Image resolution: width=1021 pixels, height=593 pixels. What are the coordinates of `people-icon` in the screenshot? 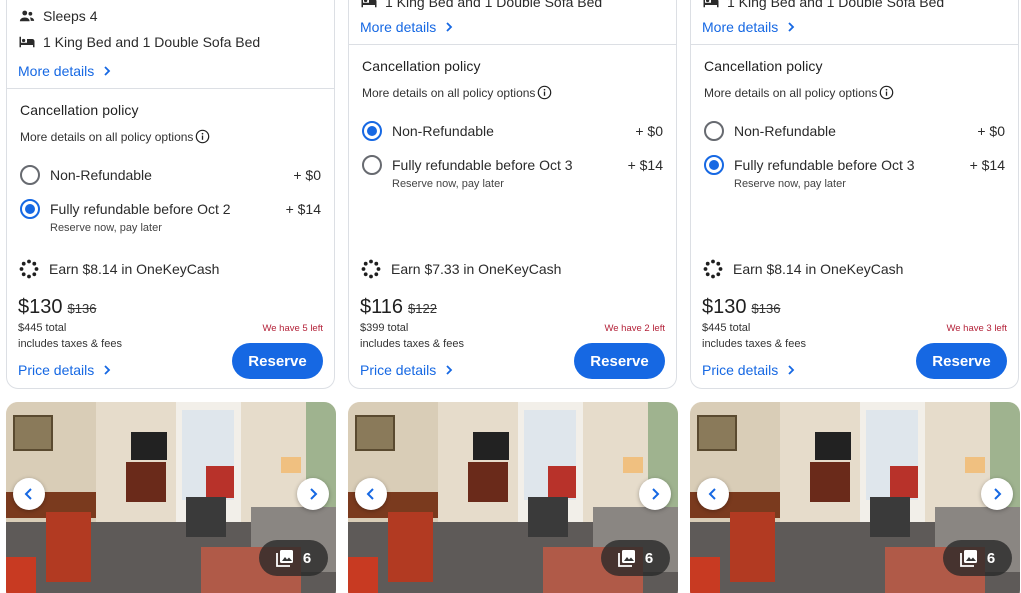 It's located at (27, 16).